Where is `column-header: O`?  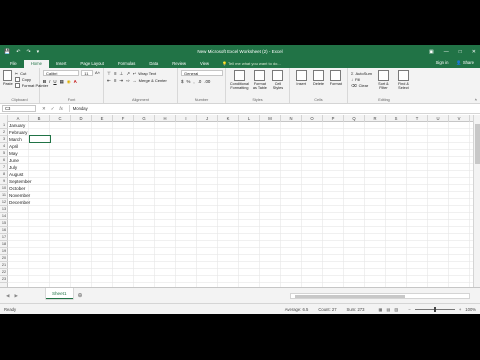 column-header: O is located at coordinates (312, 118).